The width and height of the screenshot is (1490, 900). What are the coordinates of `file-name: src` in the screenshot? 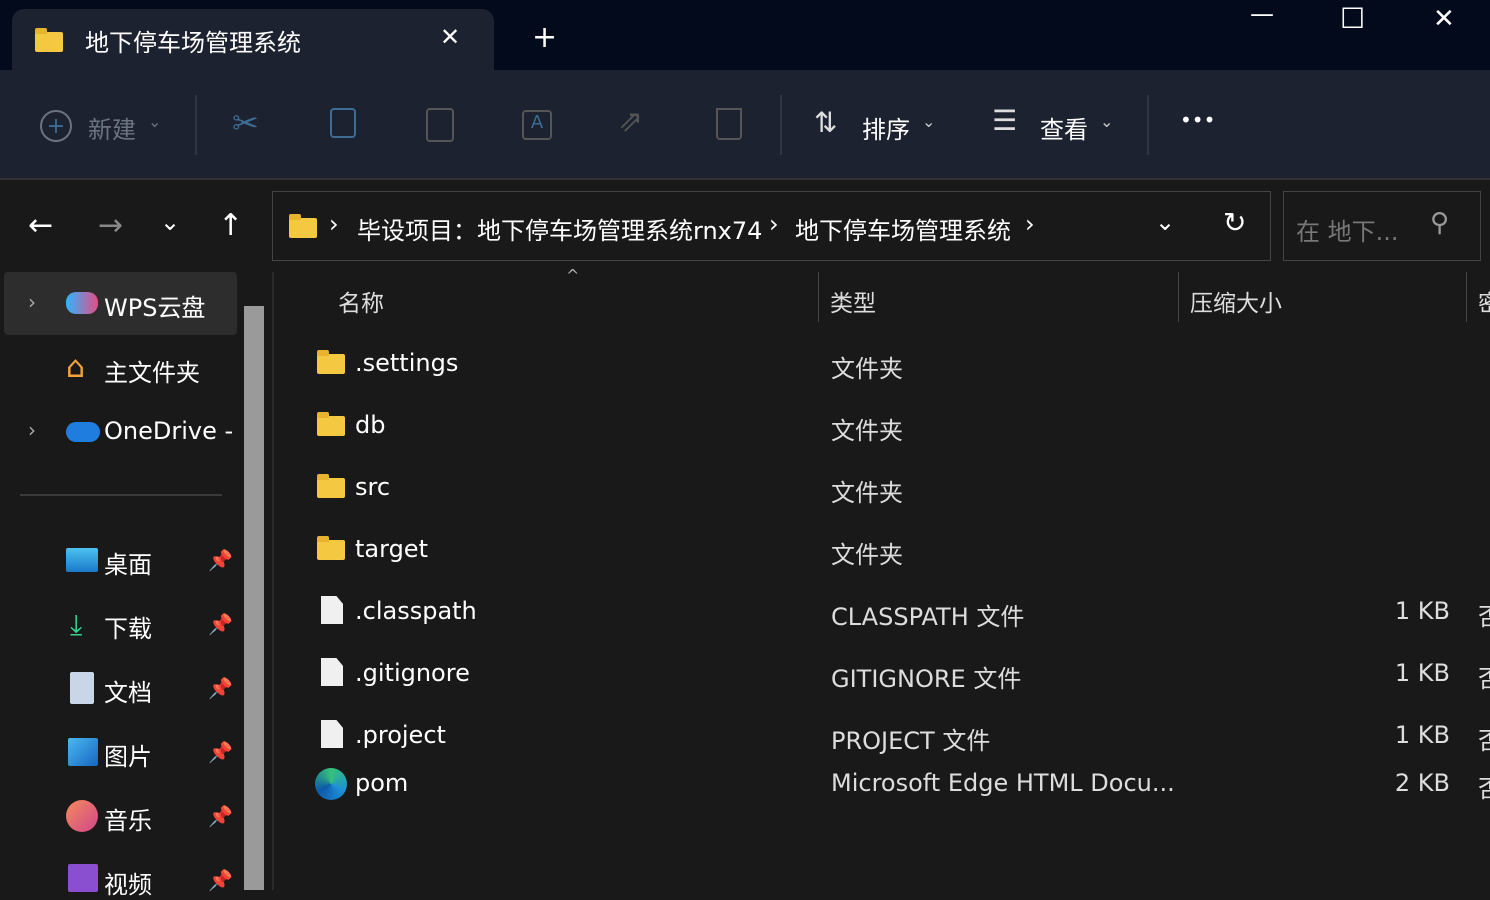 It's located at (373, 487).